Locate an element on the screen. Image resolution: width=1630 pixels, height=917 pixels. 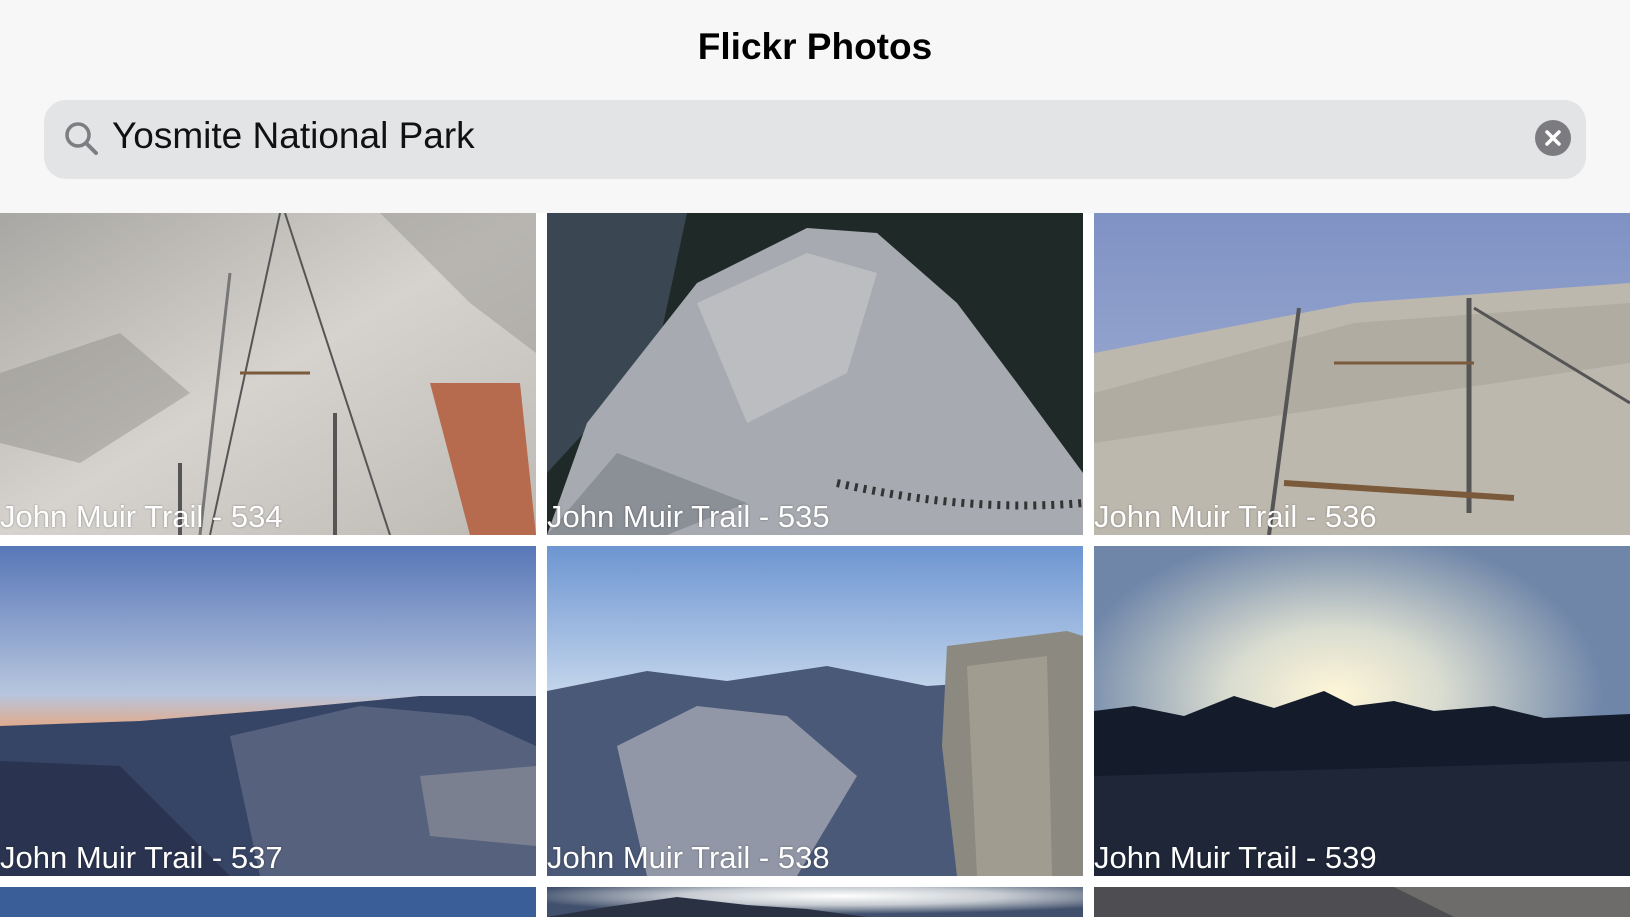
page-title: Flickr Photos is located at coordinates (815, 46).